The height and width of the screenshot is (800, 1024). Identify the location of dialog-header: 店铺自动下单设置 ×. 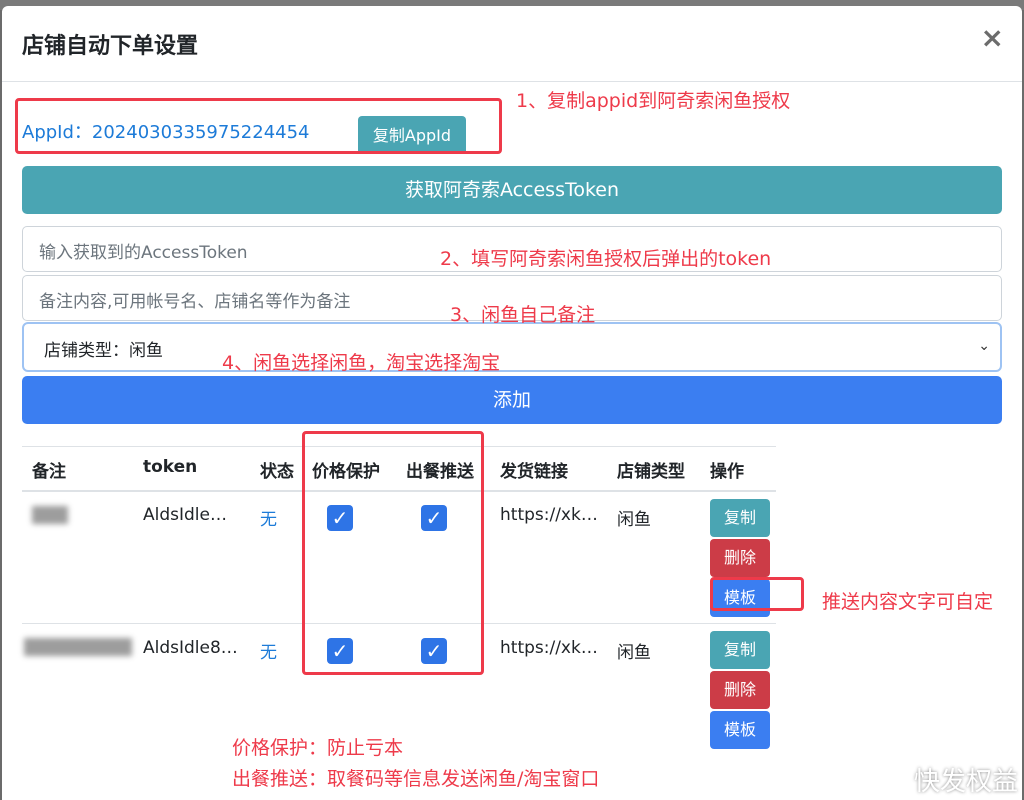
(512, 44).